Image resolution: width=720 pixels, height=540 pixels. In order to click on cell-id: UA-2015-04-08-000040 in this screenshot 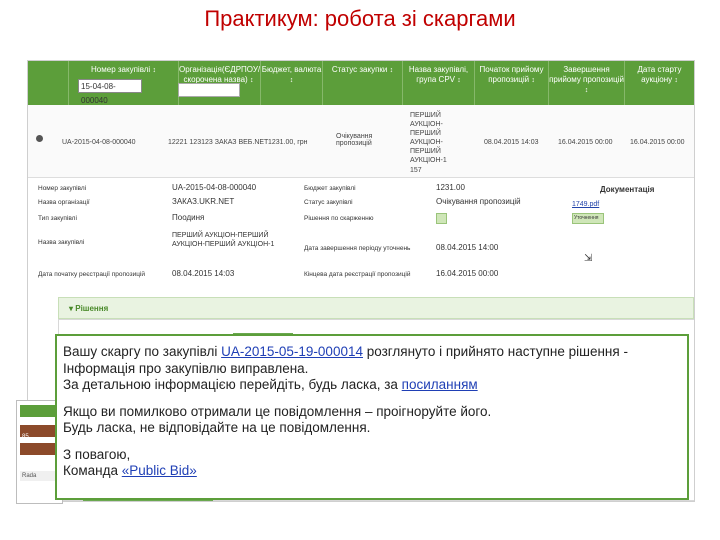, I will do `click(99, 142)`.